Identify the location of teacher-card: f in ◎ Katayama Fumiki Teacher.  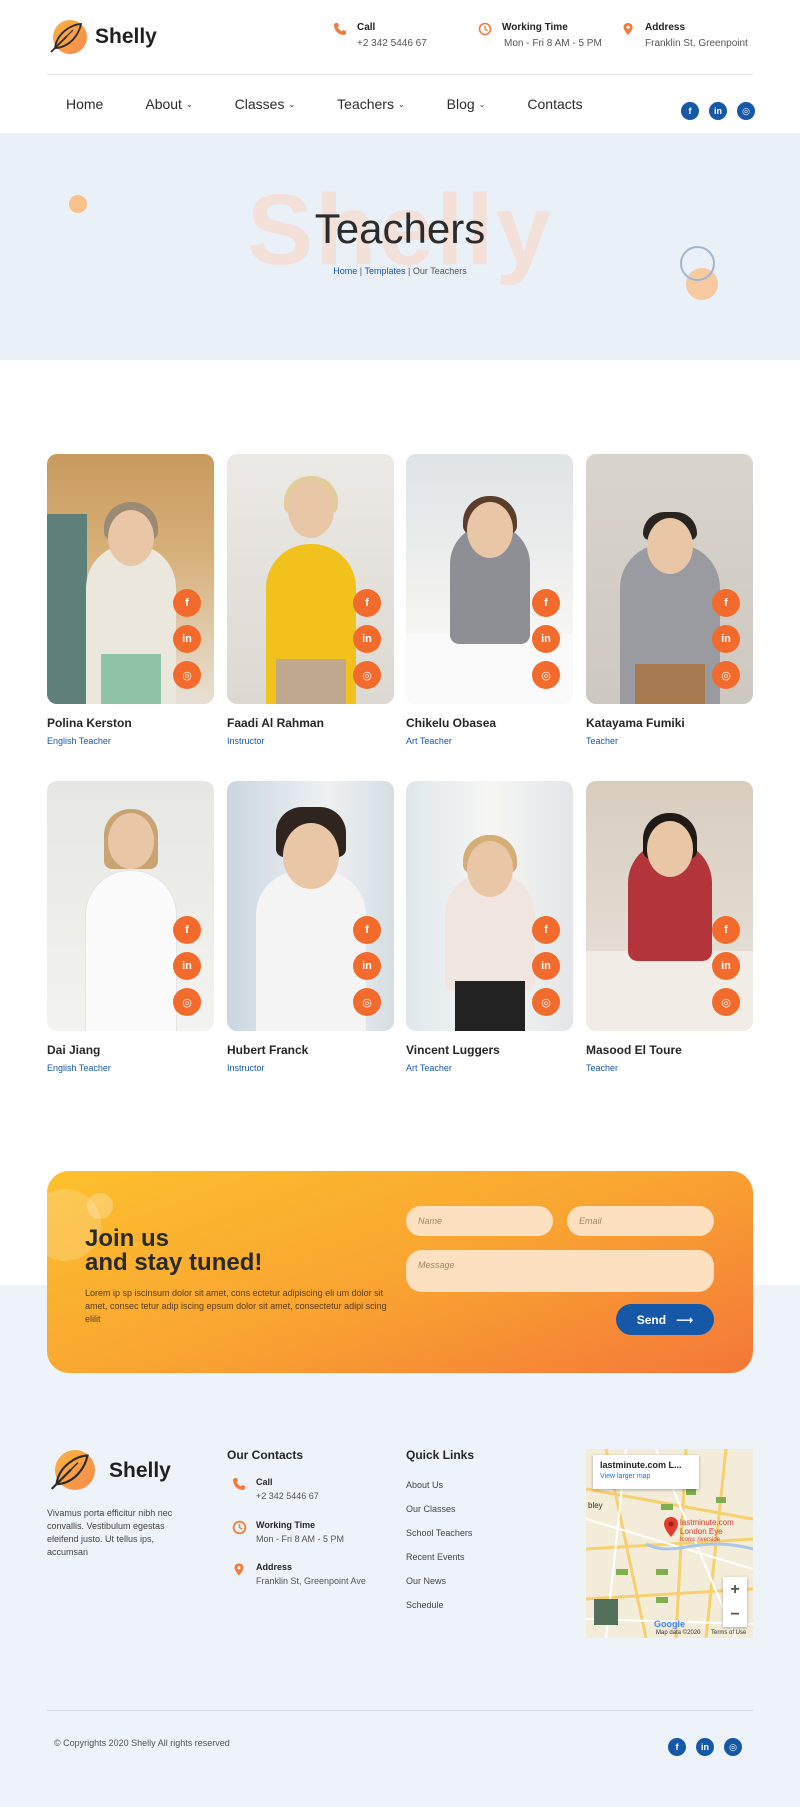
(669, 600).